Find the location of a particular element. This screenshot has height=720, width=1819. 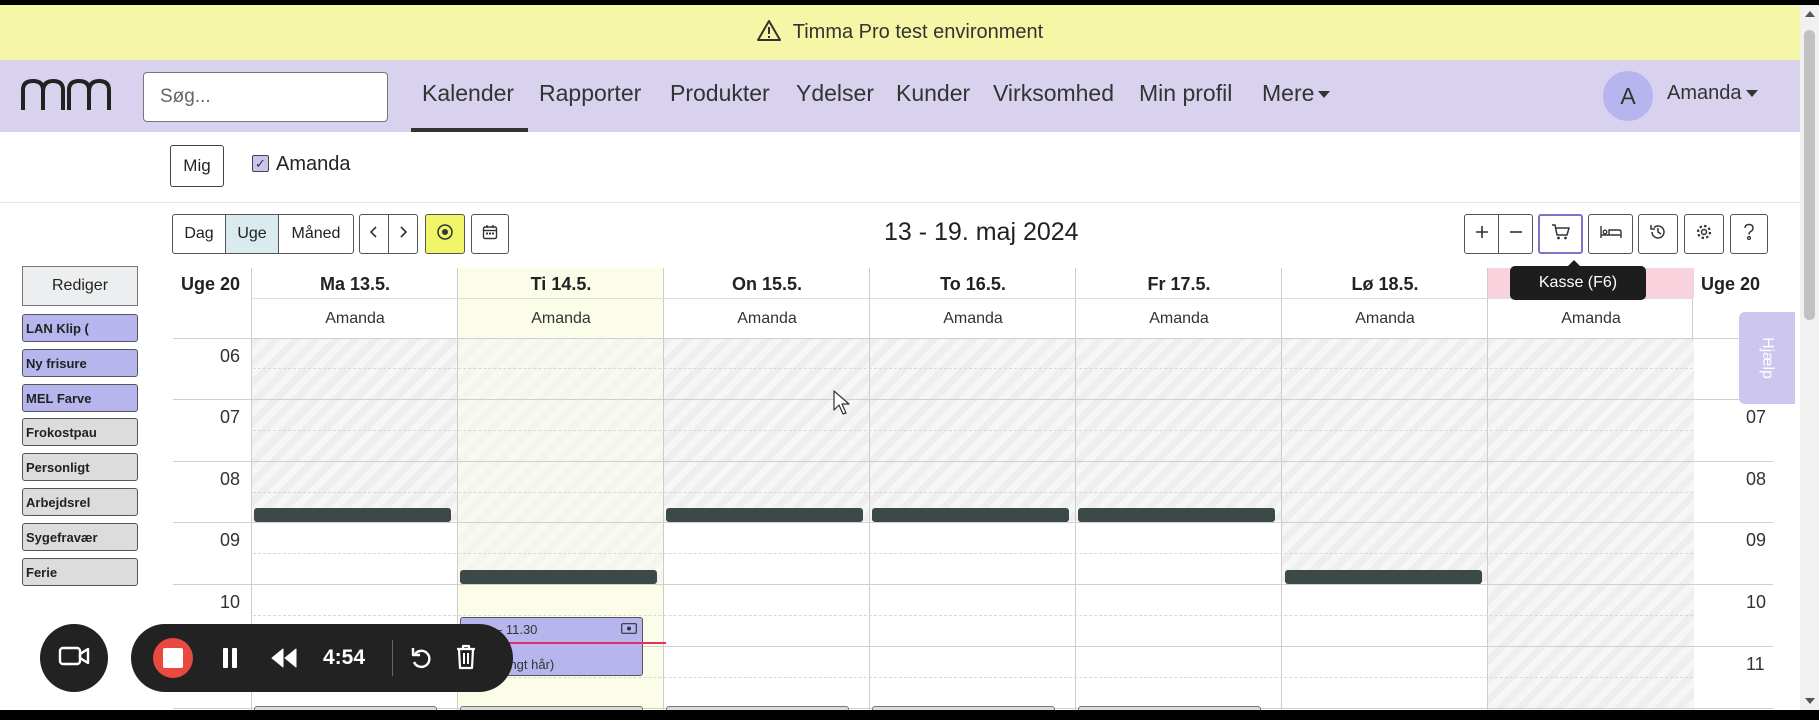

restart-recording-button is located at coordinates (421, 660).